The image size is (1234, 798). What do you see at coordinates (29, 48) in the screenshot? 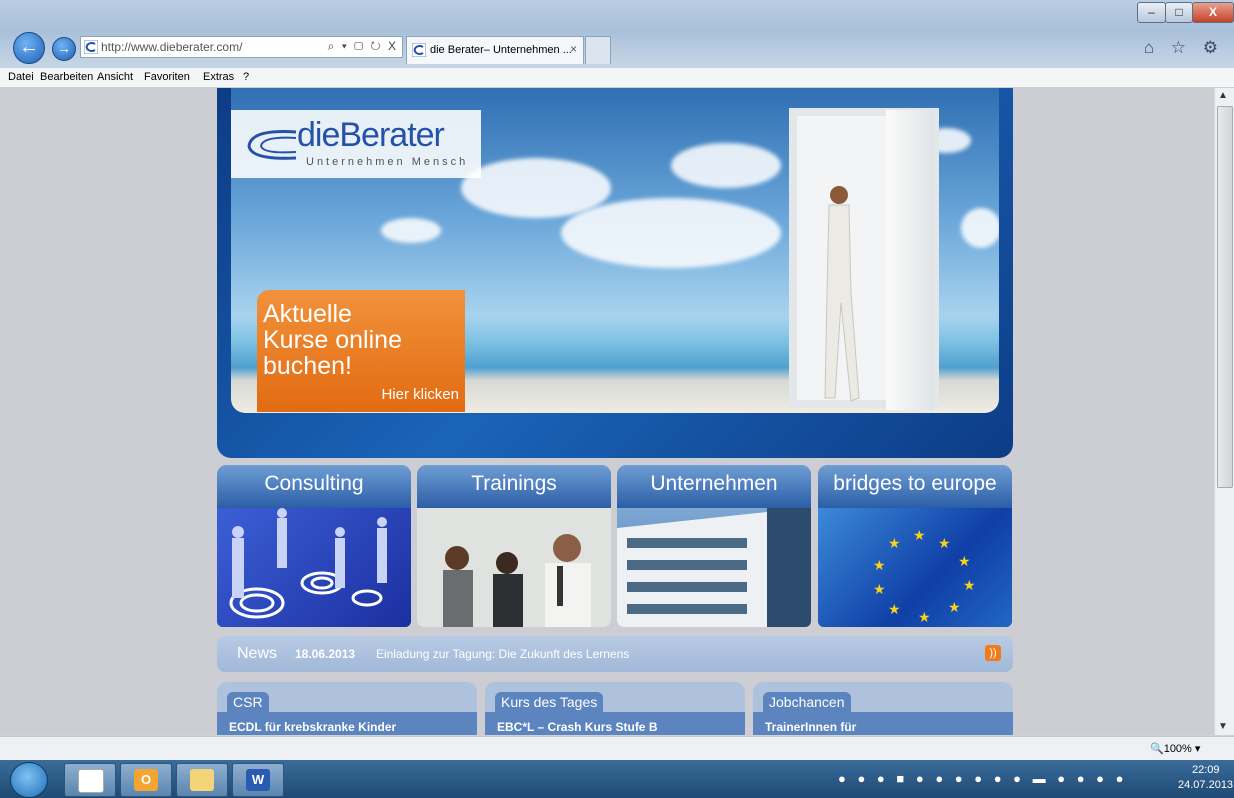
I see `back-button: ←` at bounding box center [29, 48].